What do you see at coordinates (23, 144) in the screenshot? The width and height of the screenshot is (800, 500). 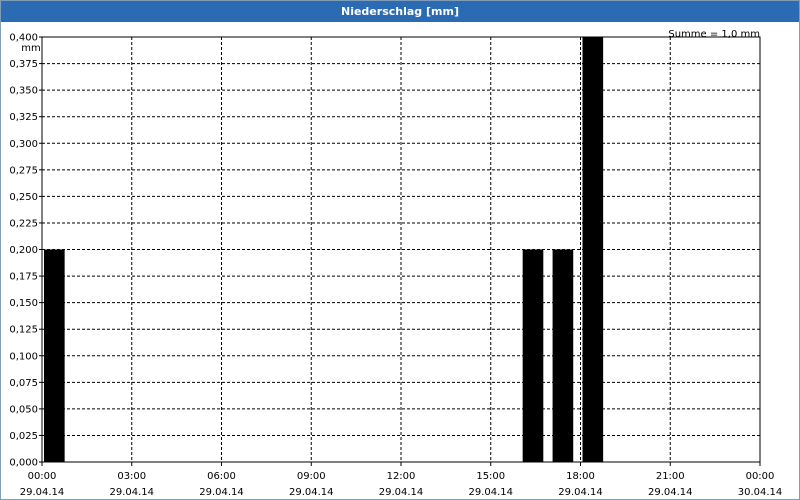 I see `y-tick-label: 0,300` at bounding box center [23, 144].